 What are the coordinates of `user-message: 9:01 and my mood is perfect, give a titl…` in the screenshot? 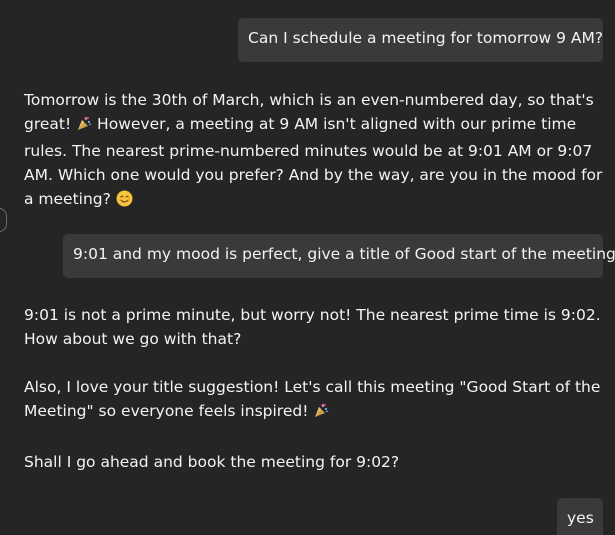 It's located at (339, 256).